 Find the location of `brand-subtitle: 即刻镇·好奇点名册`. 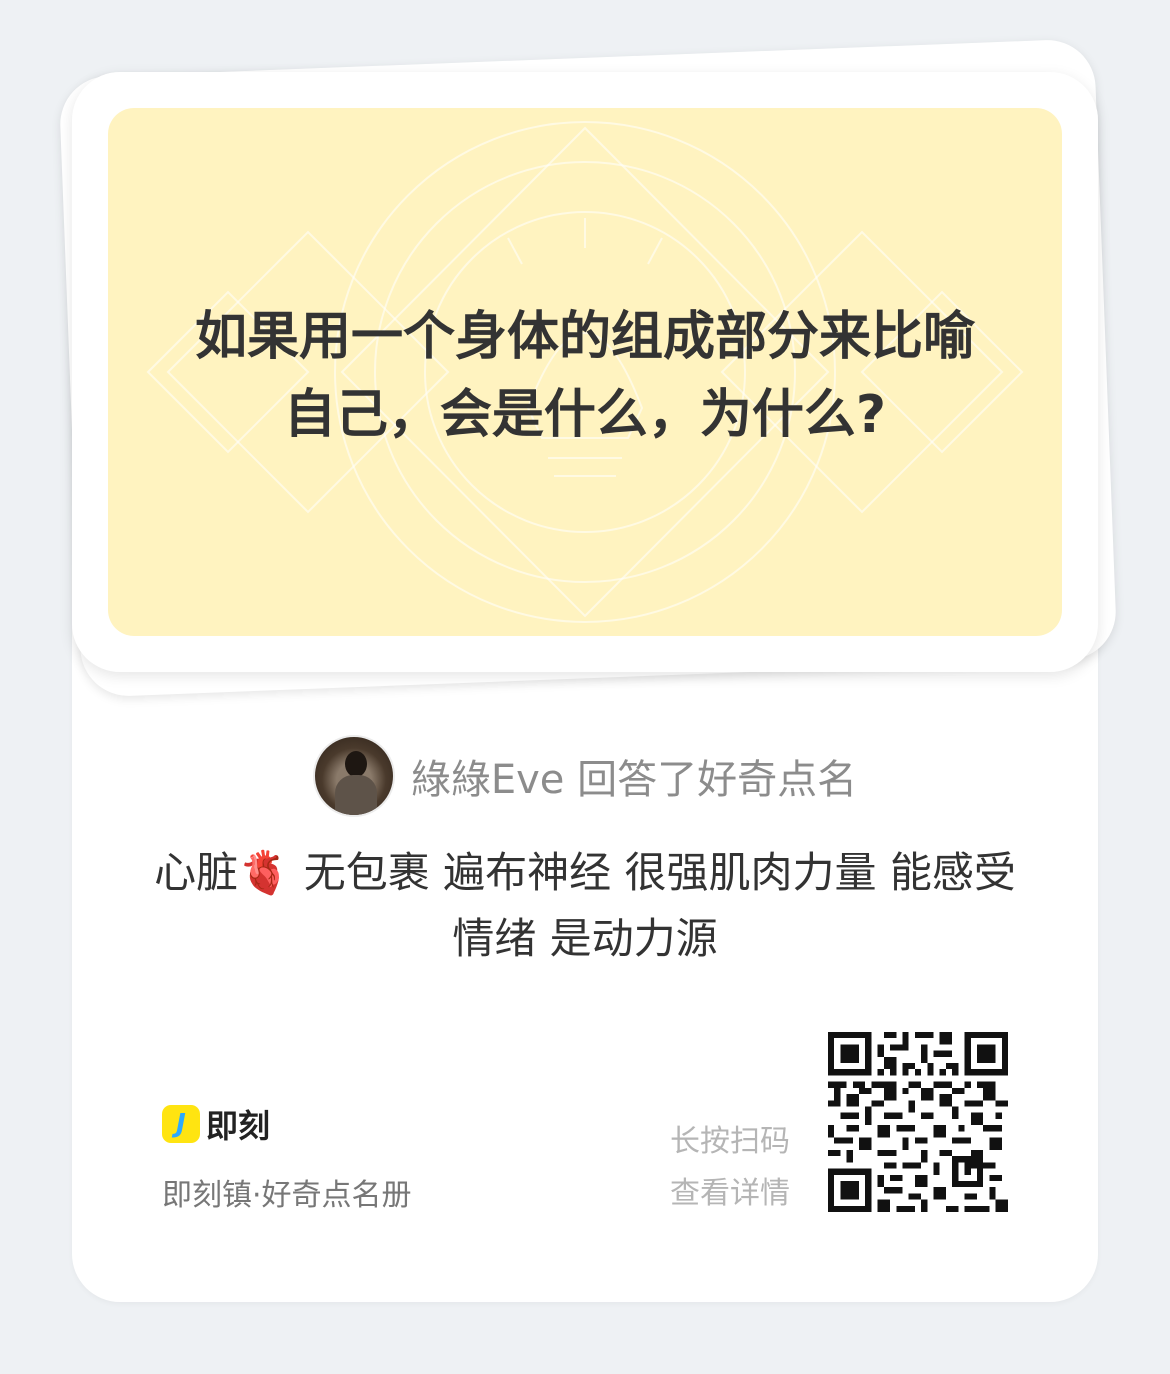

brand-subtitle: 即刻镇·好奇点名册 is located at coordinates (287, 1195).